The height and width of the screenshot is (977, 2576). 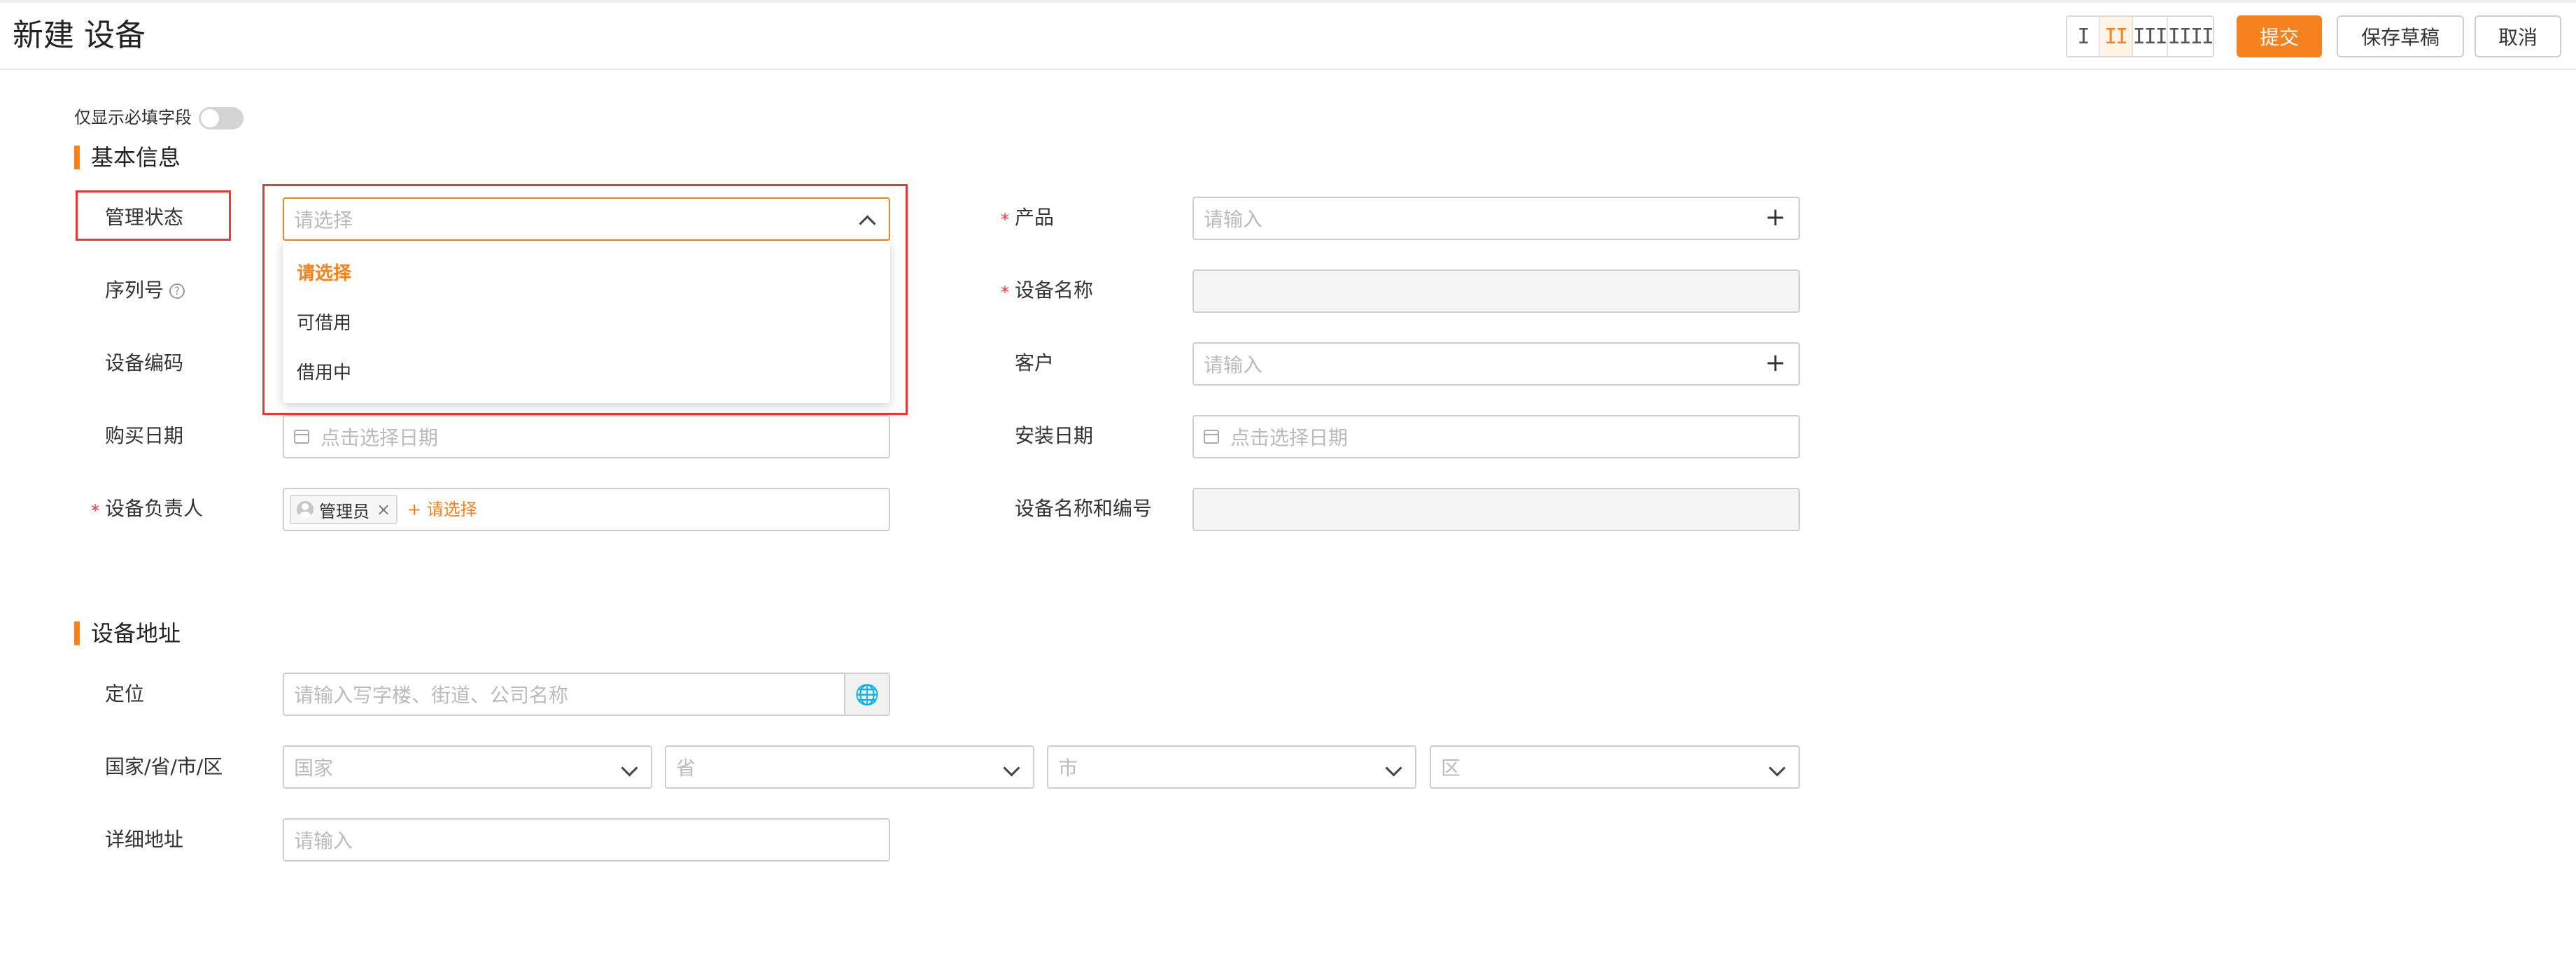 What do you see at coordinates (305, 509) in the screenshot?
I see `avatar-icon` at bounding box center [305, 509].